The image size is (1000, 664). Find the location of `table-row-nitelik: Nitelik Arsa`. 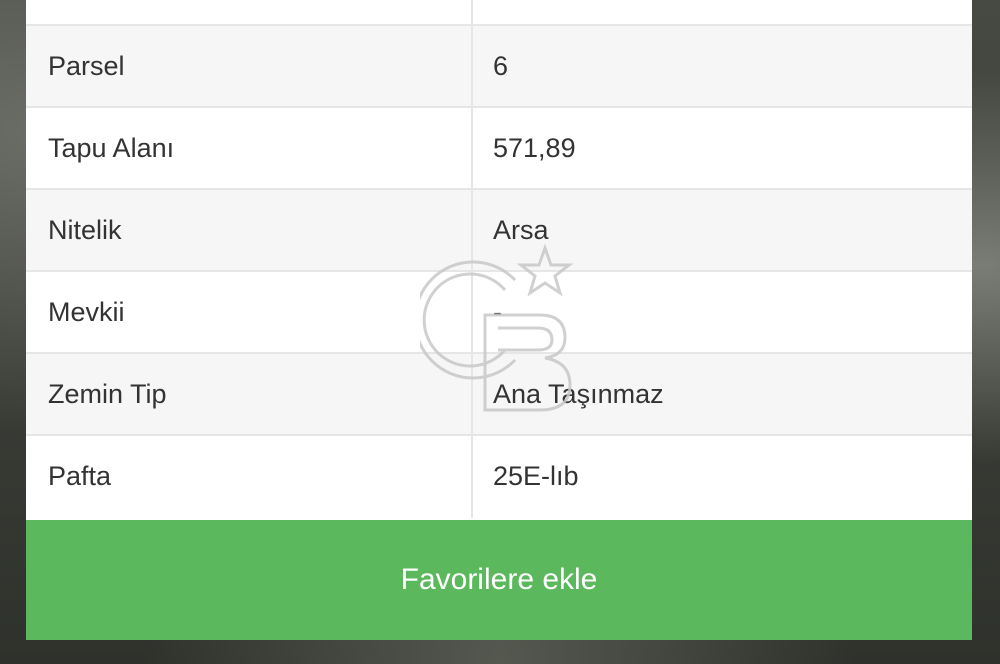

table-row-nitelik: Nitelik Arsa is located at coordinates (499, 231).